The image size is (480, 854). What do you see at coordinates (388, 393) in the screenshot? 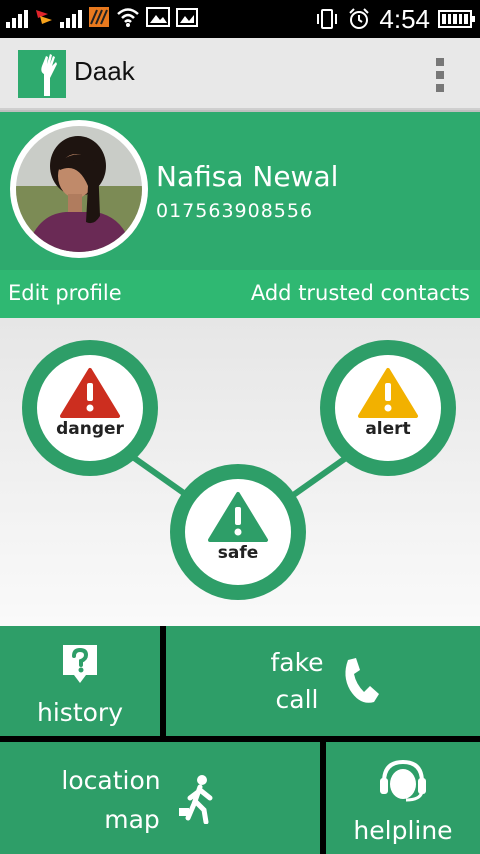
I see `alert-warning-icon` at bounding box center [388, 393].